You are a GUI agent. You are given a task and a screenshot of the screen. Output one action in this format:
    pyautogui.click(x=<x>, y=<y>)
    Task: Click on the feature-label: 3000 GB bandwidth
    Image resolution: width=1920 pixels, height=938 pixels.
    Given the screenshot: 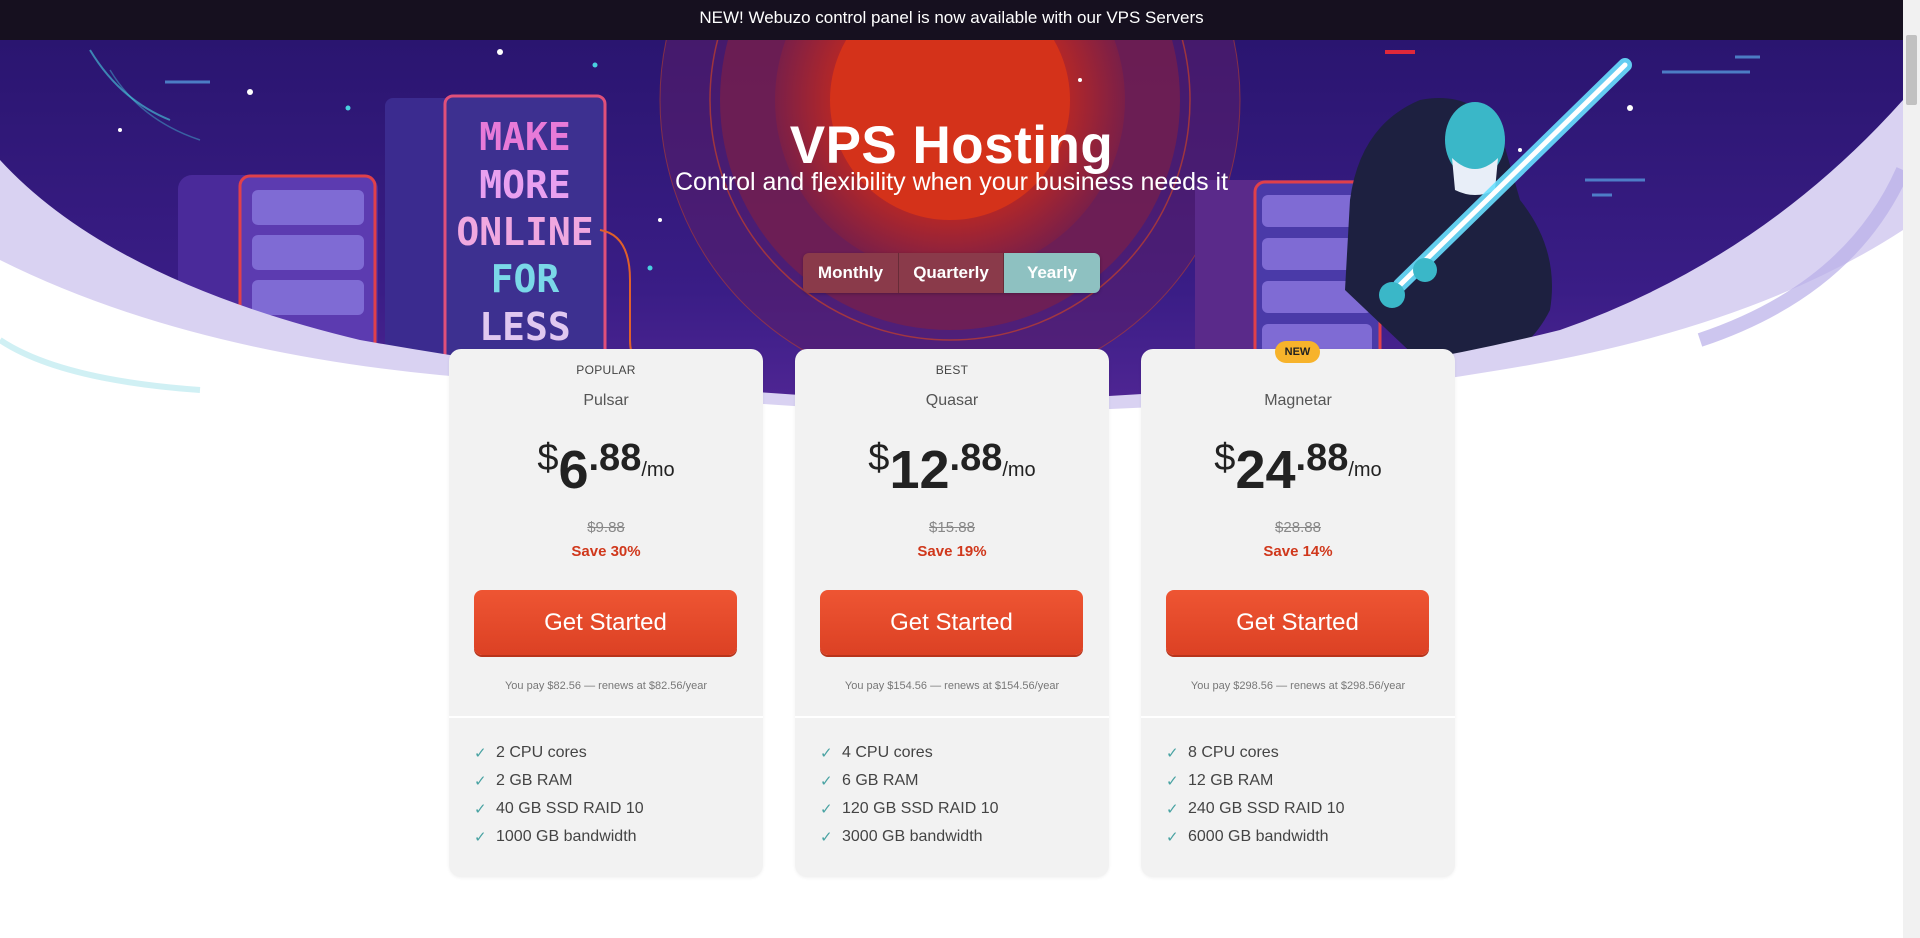 What is the action you would take?
    pyautogui.click(x=912, y=836)
    